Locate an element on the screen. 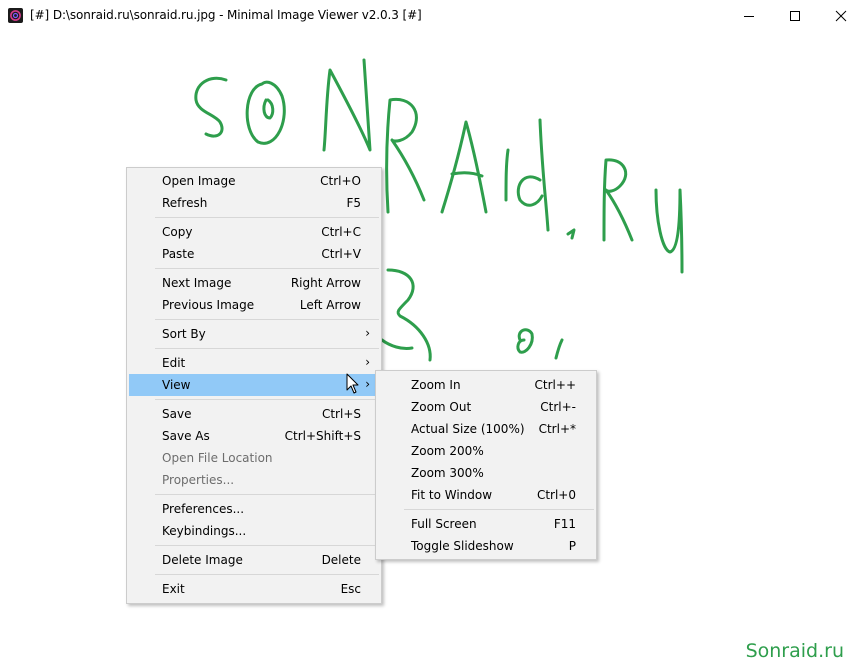 The image size is (864, 672). menu-item-next-image: Next Image Right Arrow is located at coordinates (254, 283).